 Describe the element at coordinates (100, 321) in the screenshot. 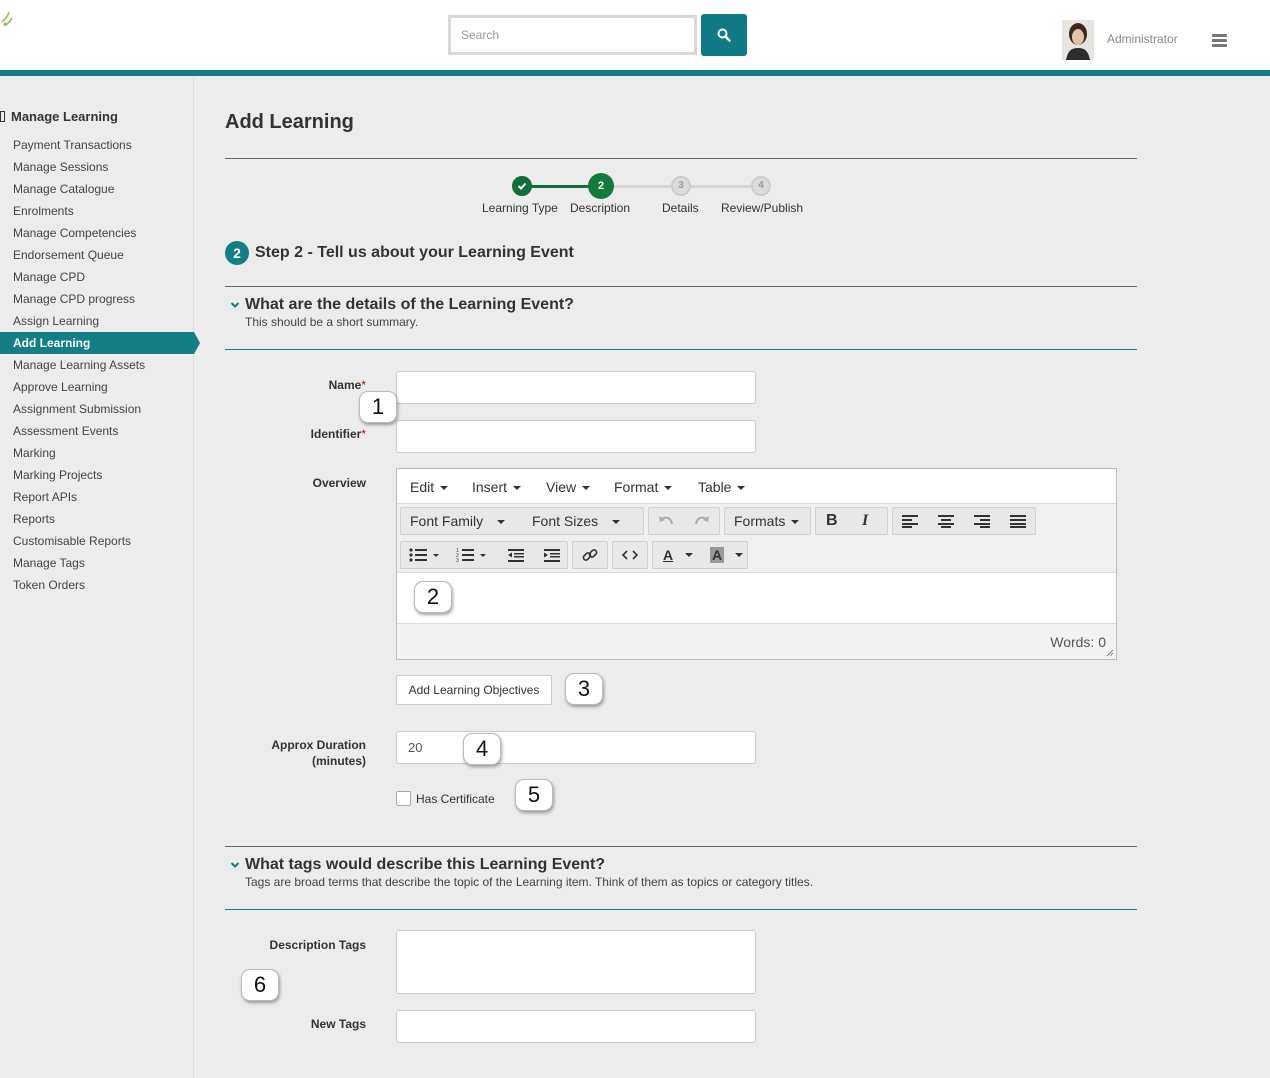

I see `sidebar-item-assign-learning: Assign Learning` at that location.